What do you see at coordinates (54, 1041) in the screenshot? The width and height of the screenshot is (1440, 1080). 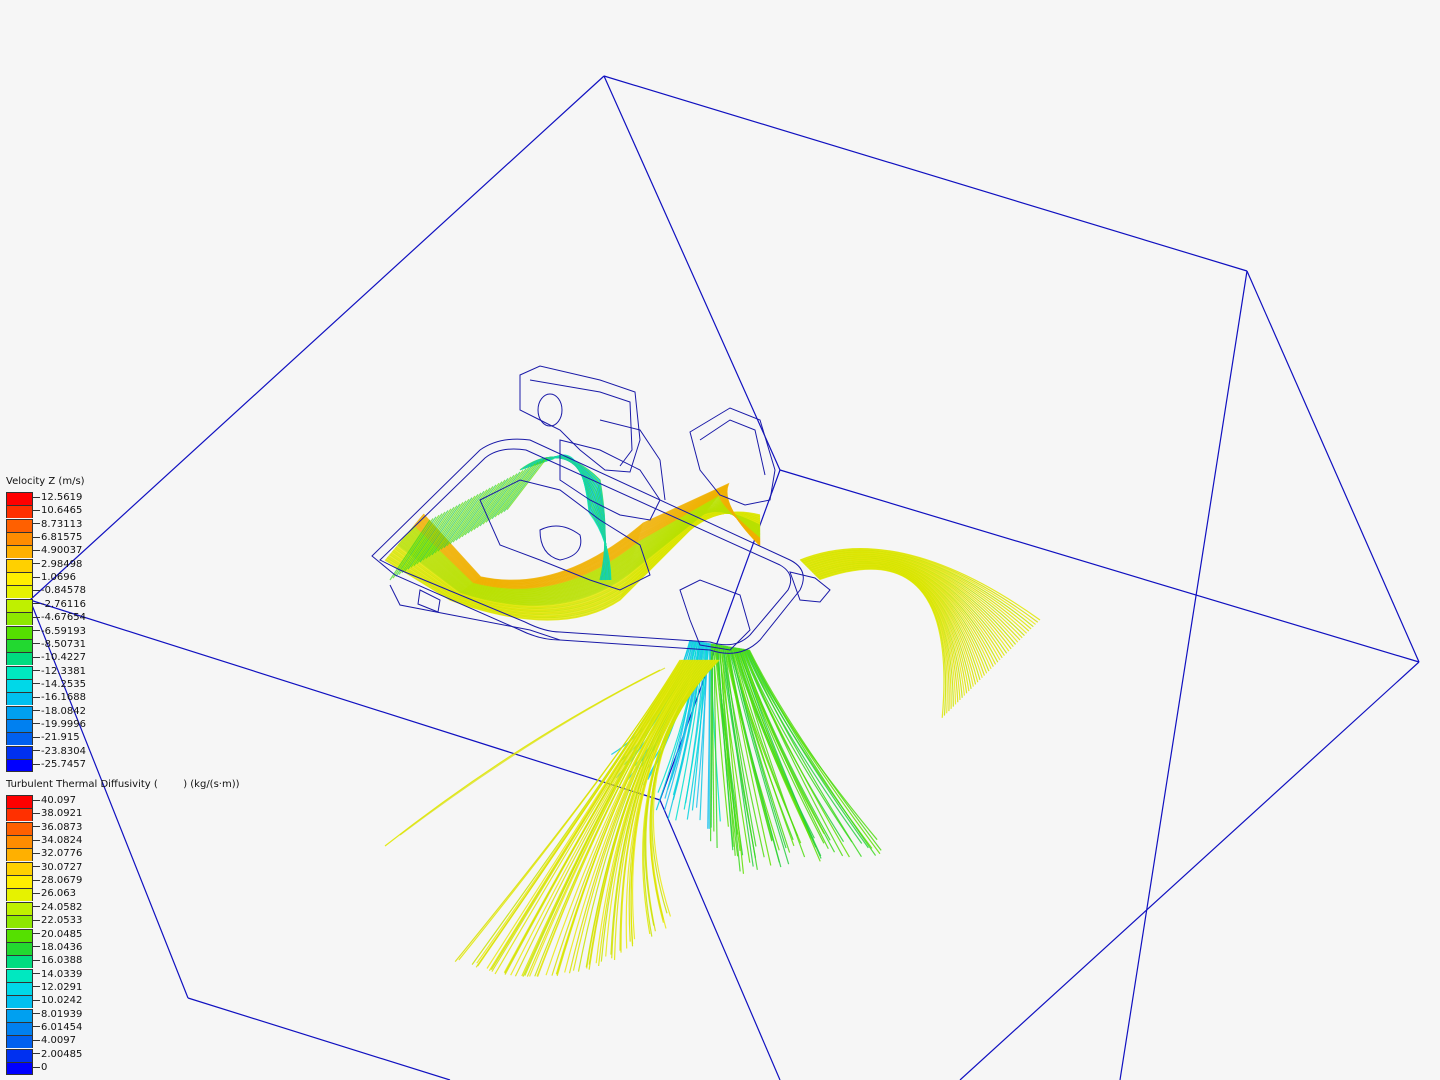 I see `legend-tick-label: 4.0097` at bounding box center [54, 1041].